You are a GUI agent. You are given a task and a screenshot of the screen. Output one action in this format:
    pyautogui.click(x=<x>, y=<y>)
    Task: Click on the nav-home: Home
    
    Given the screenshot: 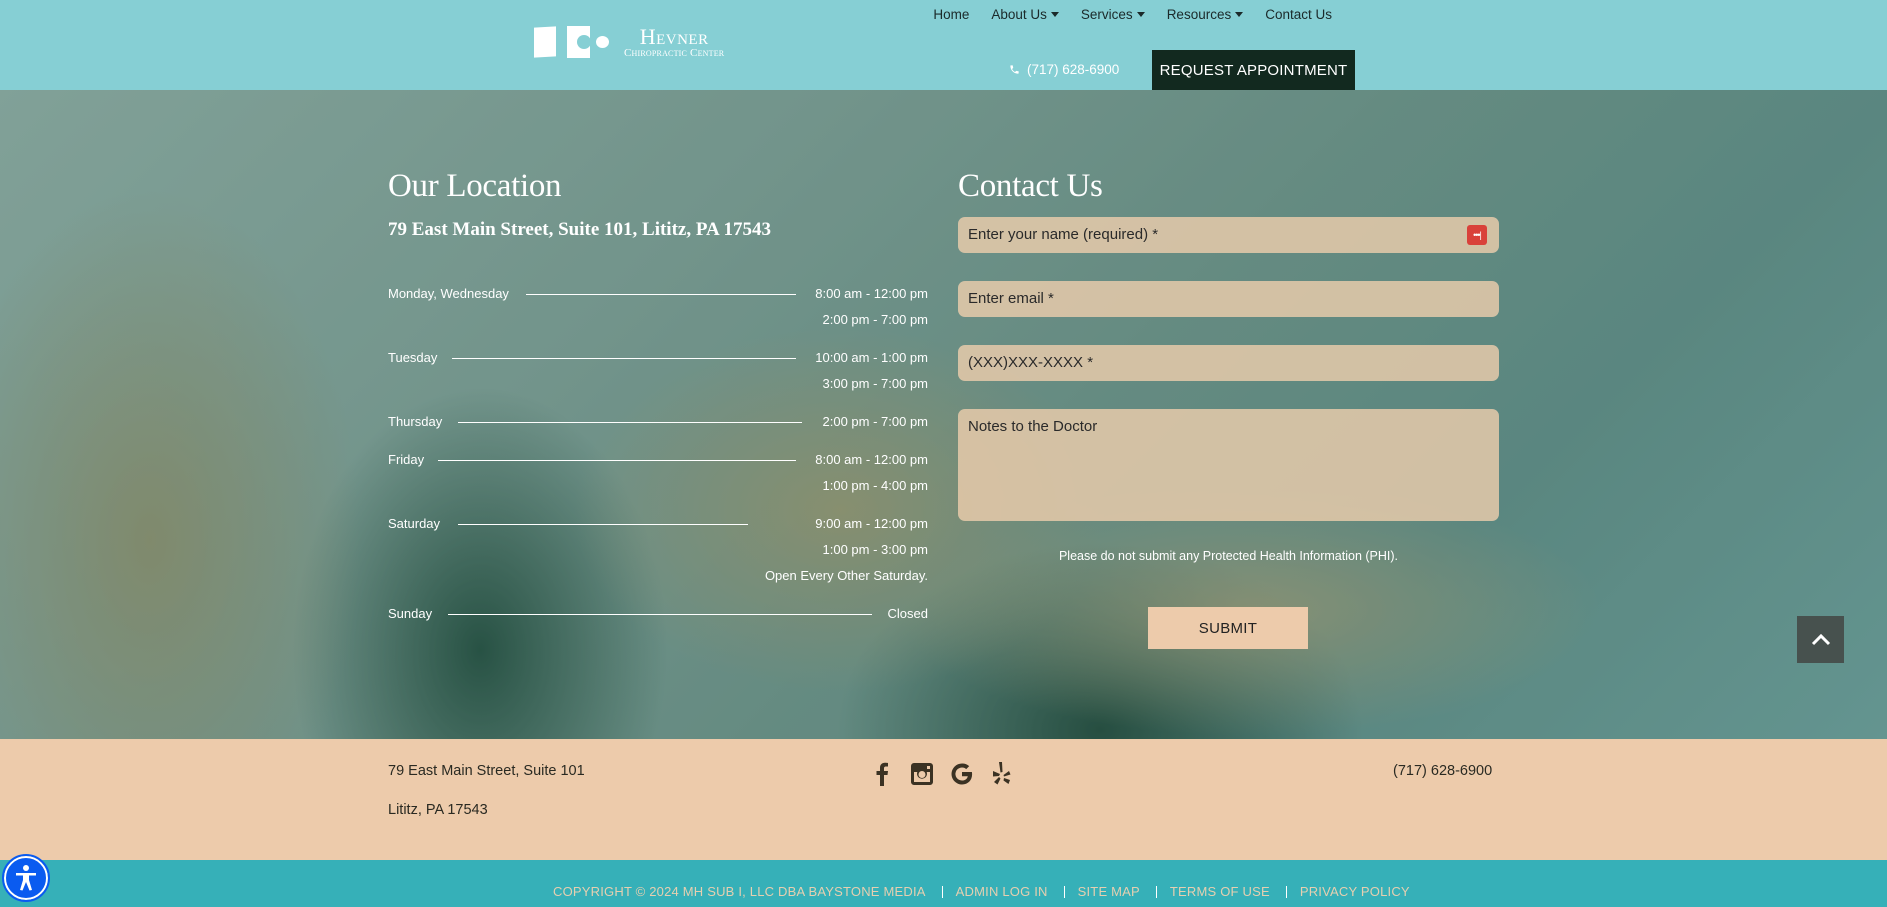 What is the action you would take?
    pyautogui.click(x=951, y=14)
    